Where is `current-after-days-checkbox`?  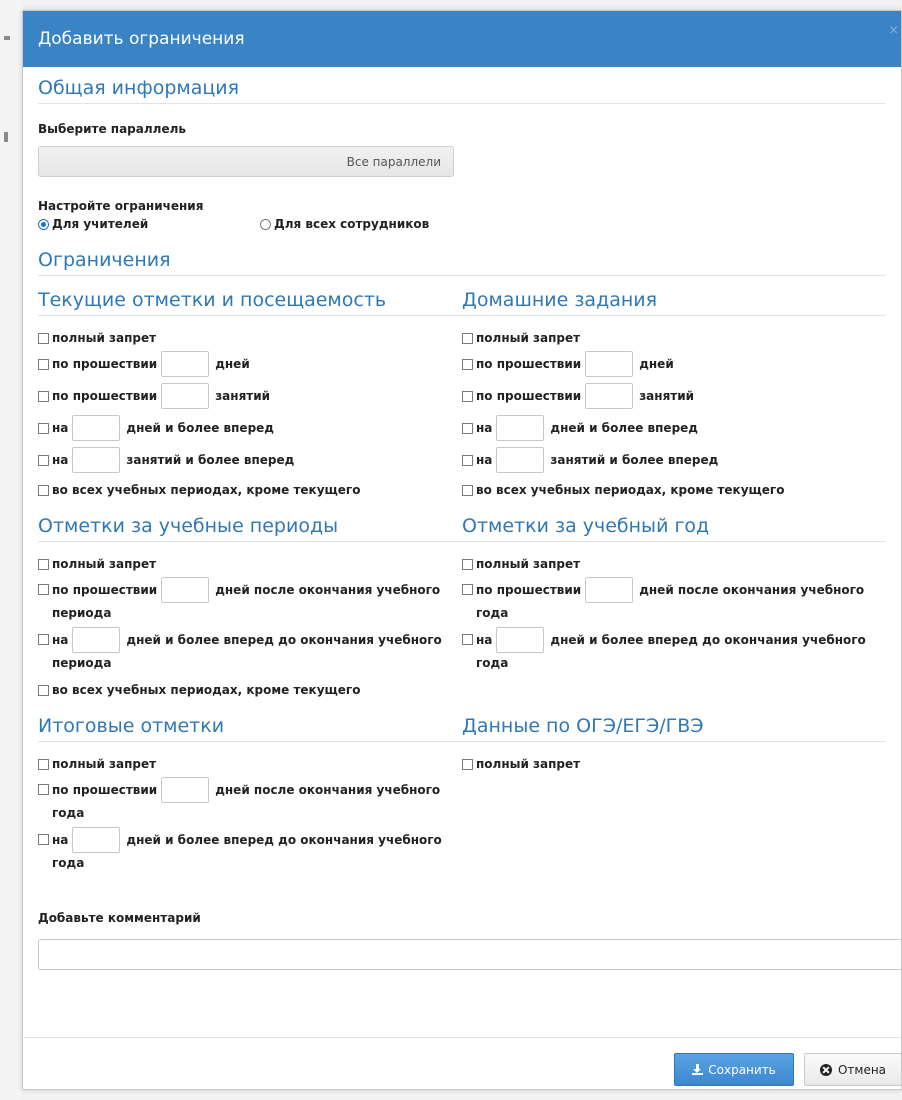 current-after-days-checkbox is located at coordinates (43, 364).